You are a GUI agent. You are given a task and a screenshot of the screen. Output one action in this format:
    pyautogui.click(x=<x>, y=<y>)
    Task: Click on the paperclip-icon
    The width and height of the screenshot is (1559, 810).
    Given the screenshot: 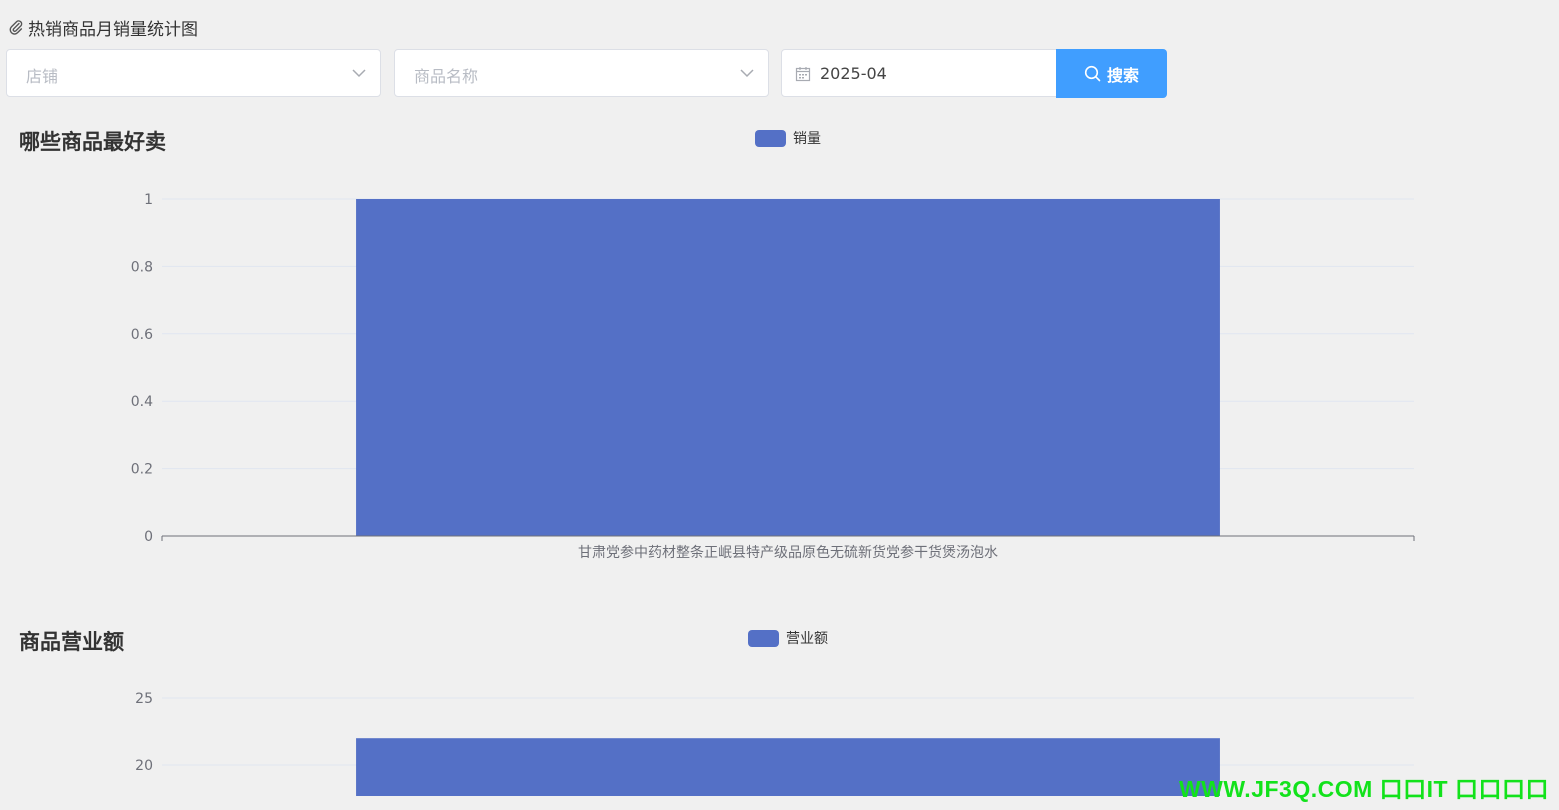 What is the action you would take?
    pyautogui.click(x=16, y=27)
    